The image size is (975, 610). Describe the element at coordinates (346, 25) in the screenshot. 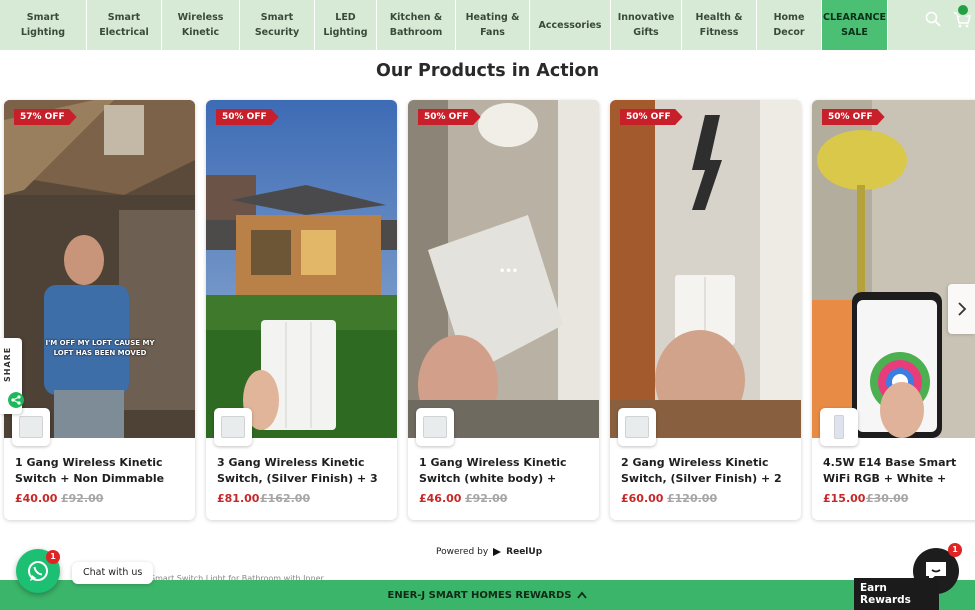

I see `nav-item-led-lighting: LED Lighting` at that location.